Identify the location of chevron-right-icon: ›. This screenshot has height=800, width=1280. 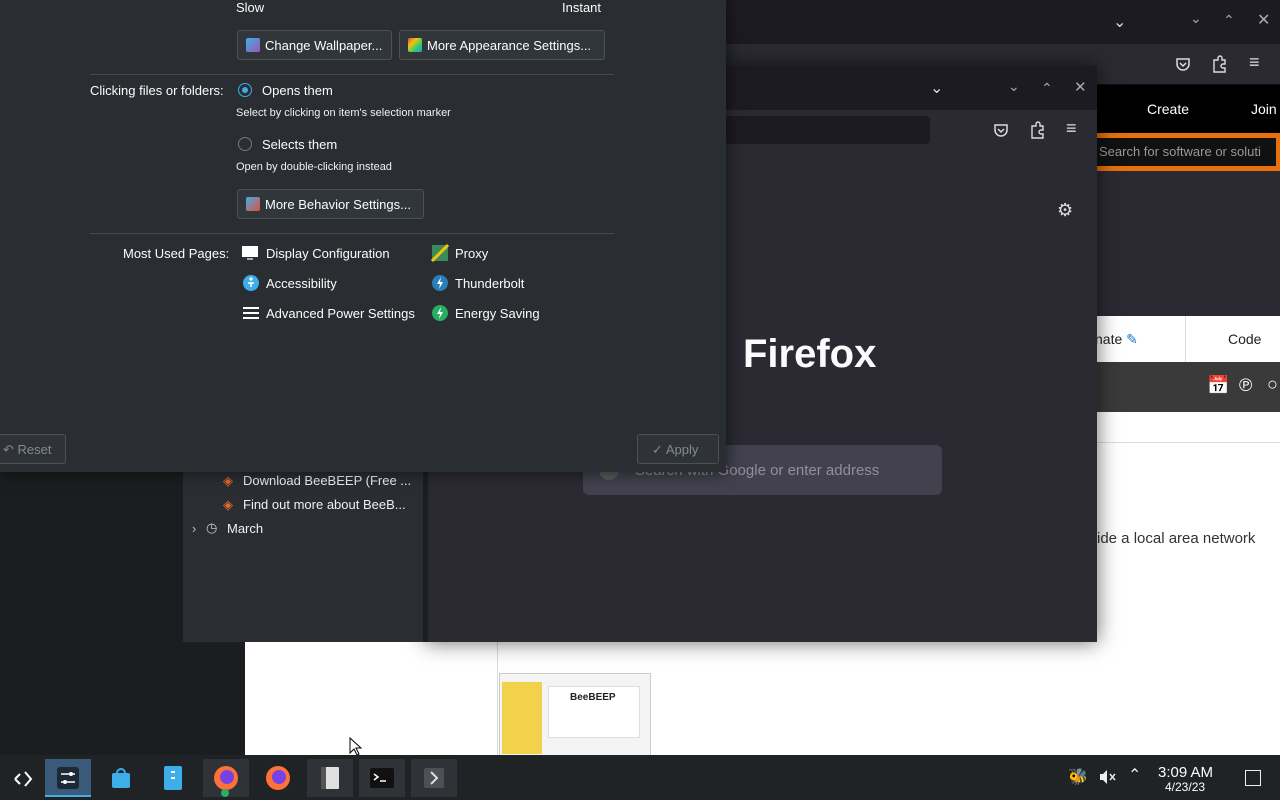
(194, 528).